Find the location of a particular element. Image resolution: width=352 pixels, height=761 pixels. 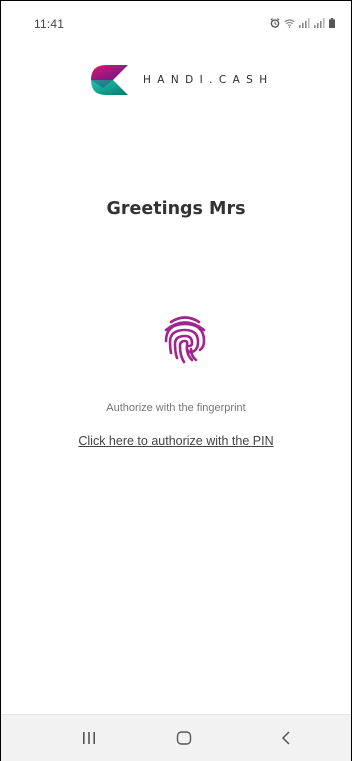

recent-apps-button is located at coordinates (89, 738).